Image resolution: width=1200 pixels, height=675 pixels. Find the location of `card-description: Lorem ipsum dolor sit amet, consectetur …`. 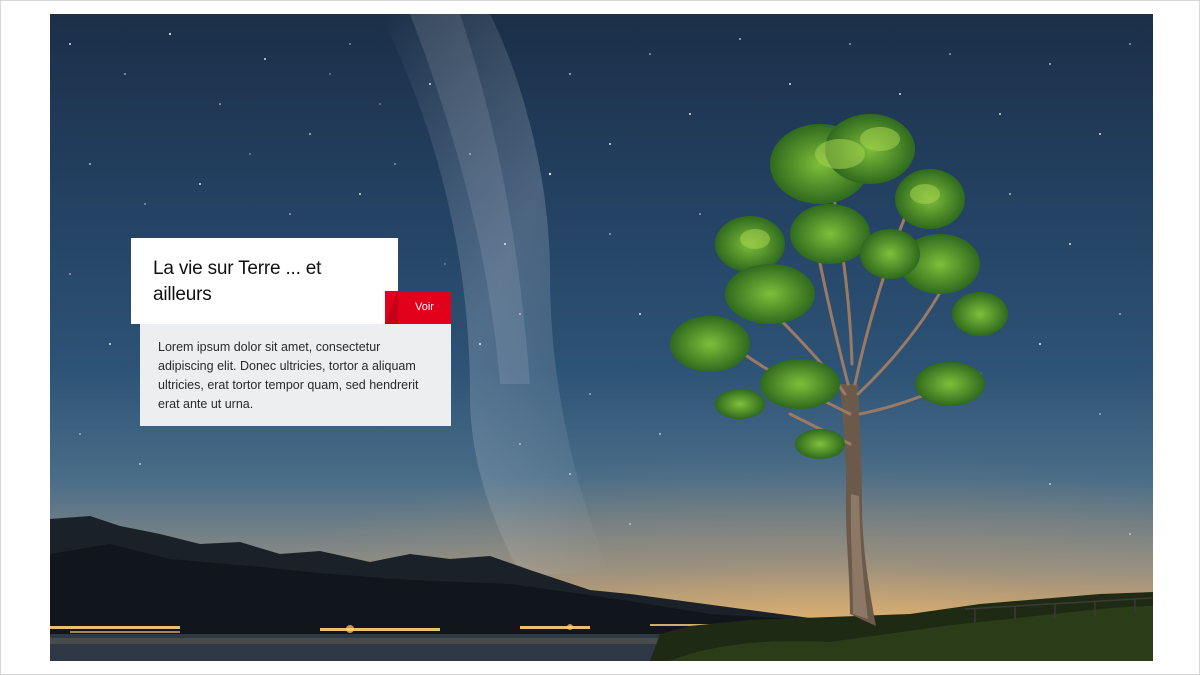

card-description: Lorem ipsum dolor sit amet, consectetur … is located at coordinates (288, 375).